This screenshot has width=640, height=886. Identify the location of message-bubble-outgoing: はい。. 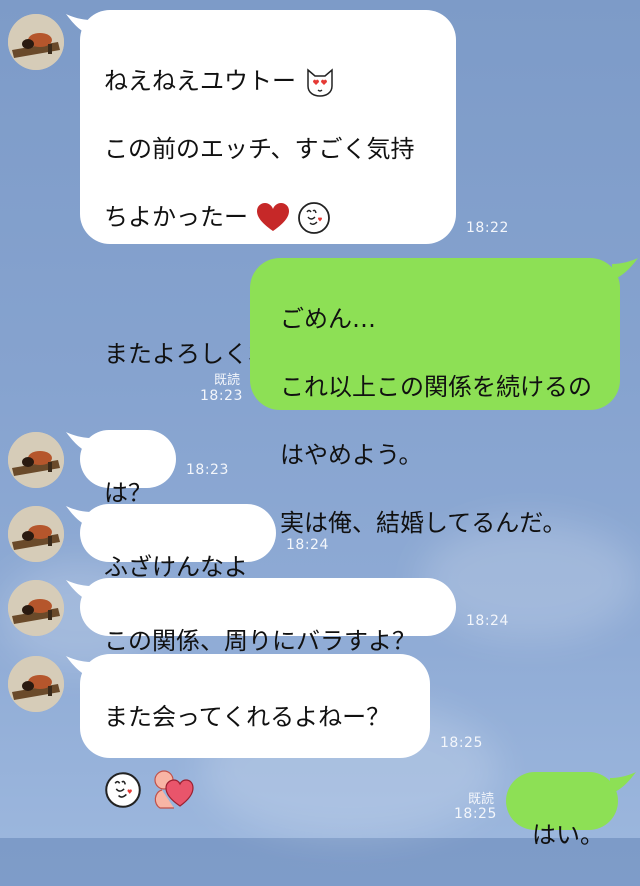
(562, 810).